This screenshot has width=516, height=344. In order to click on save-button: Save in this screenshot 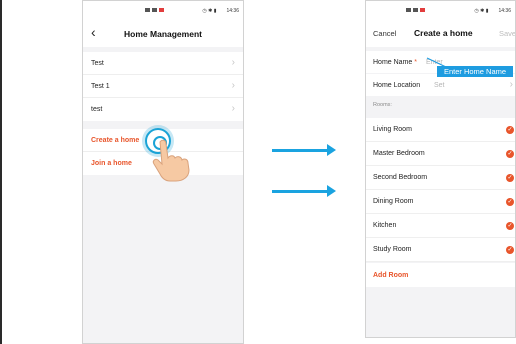, I will do `click(507, 33)`.